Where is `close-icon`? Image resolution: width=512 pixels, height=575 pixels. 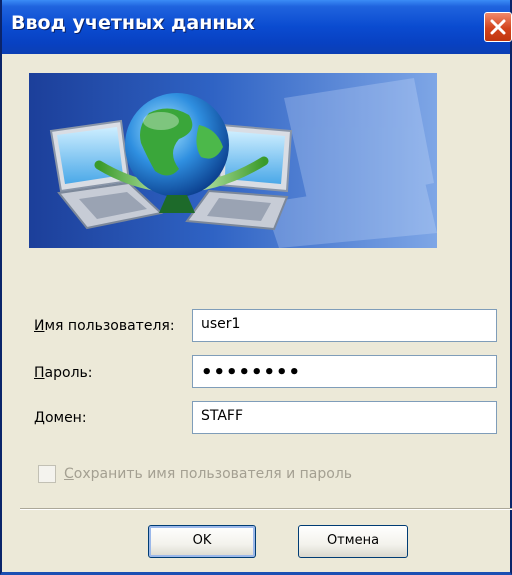 close-icon is located at coordinates (498, 27).